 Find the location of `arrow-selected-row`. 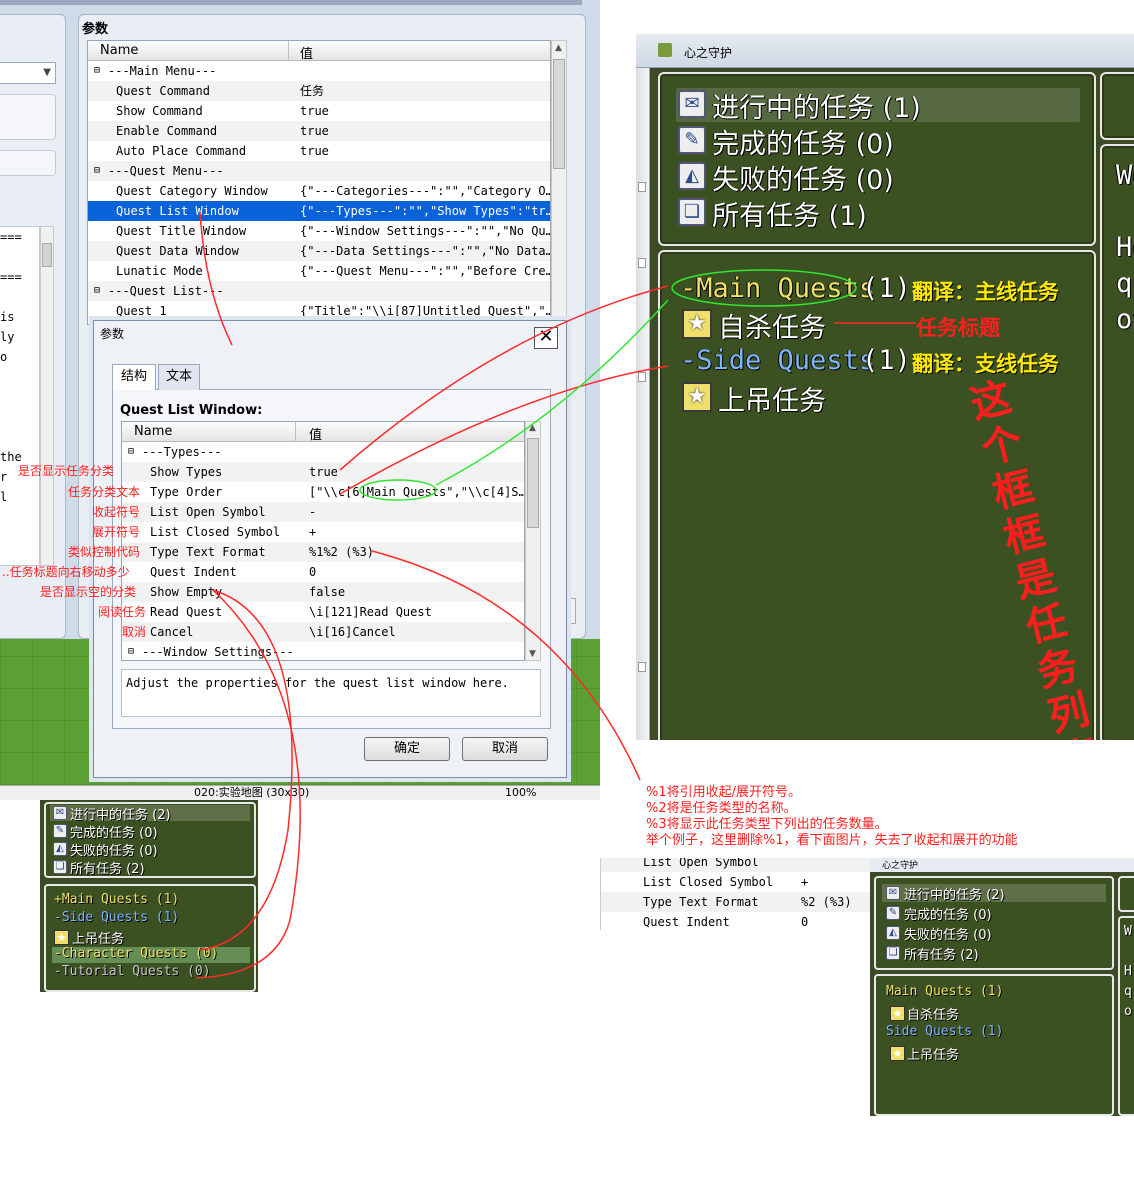

arrow-selected-row is located at coordinates (216, 278).